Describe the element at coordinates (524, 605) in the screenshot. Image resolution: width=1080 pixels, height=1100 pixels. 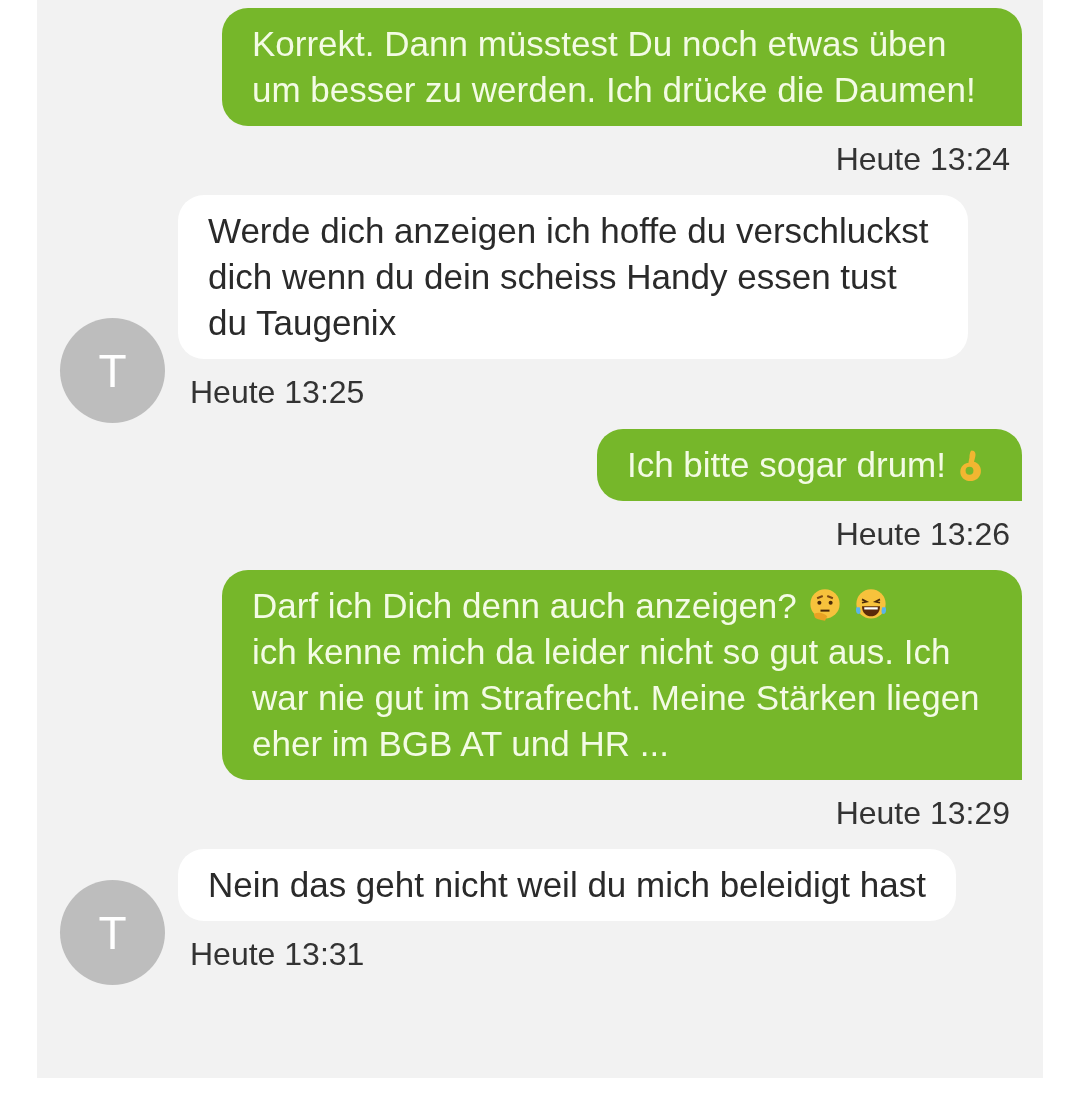
I see `message-text: Darf ich Dich denn auch anzeigen?` at that location.